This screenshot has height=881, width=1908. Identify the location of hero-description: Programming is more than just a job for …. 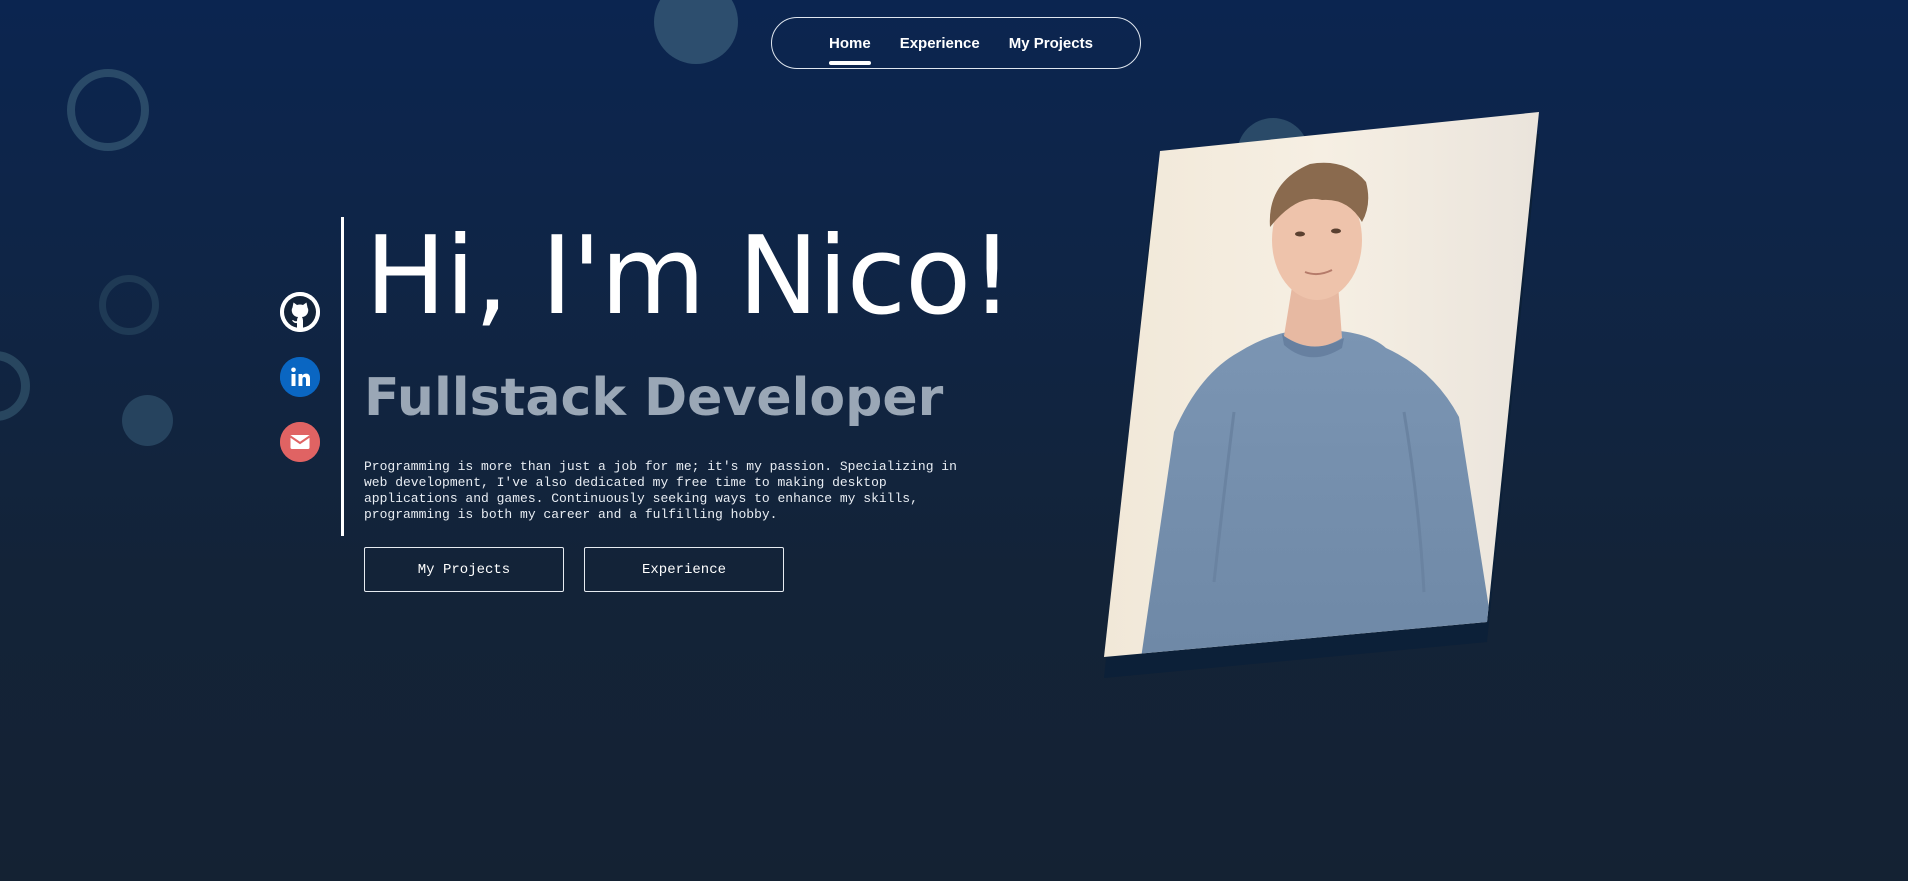
(660, 490).